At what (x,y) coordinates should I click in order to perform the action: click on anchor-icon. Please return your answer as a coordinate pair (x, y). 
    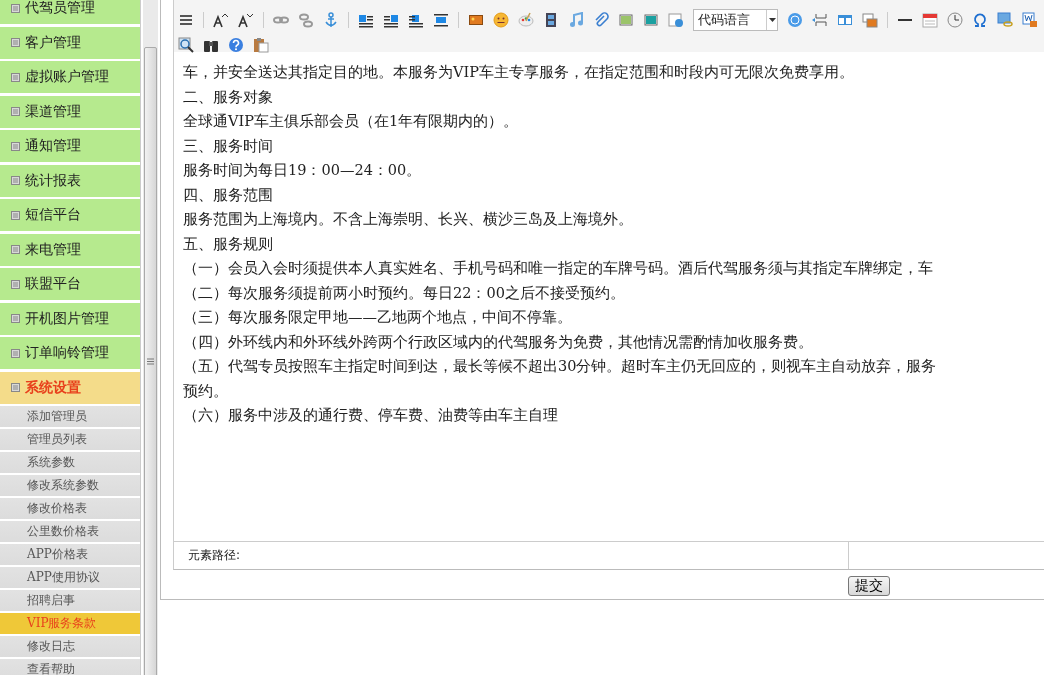
    Looking at the image, I should click on (331, 19).